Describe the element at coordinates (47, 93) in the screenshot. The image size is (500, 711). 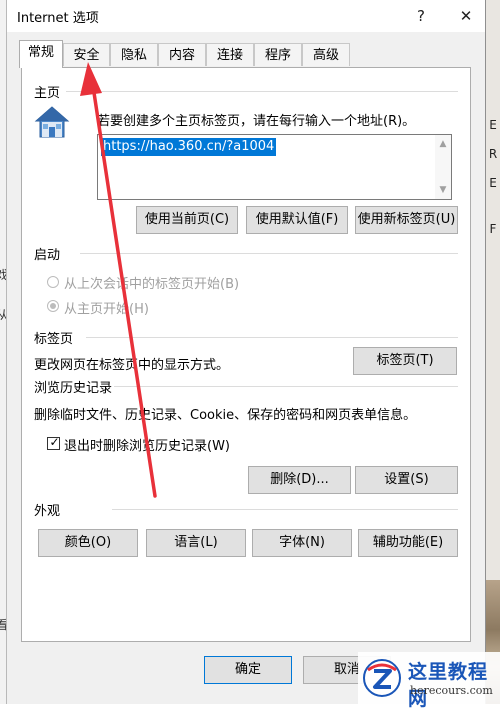
I see `homepage-section-label: 主页` at that location.